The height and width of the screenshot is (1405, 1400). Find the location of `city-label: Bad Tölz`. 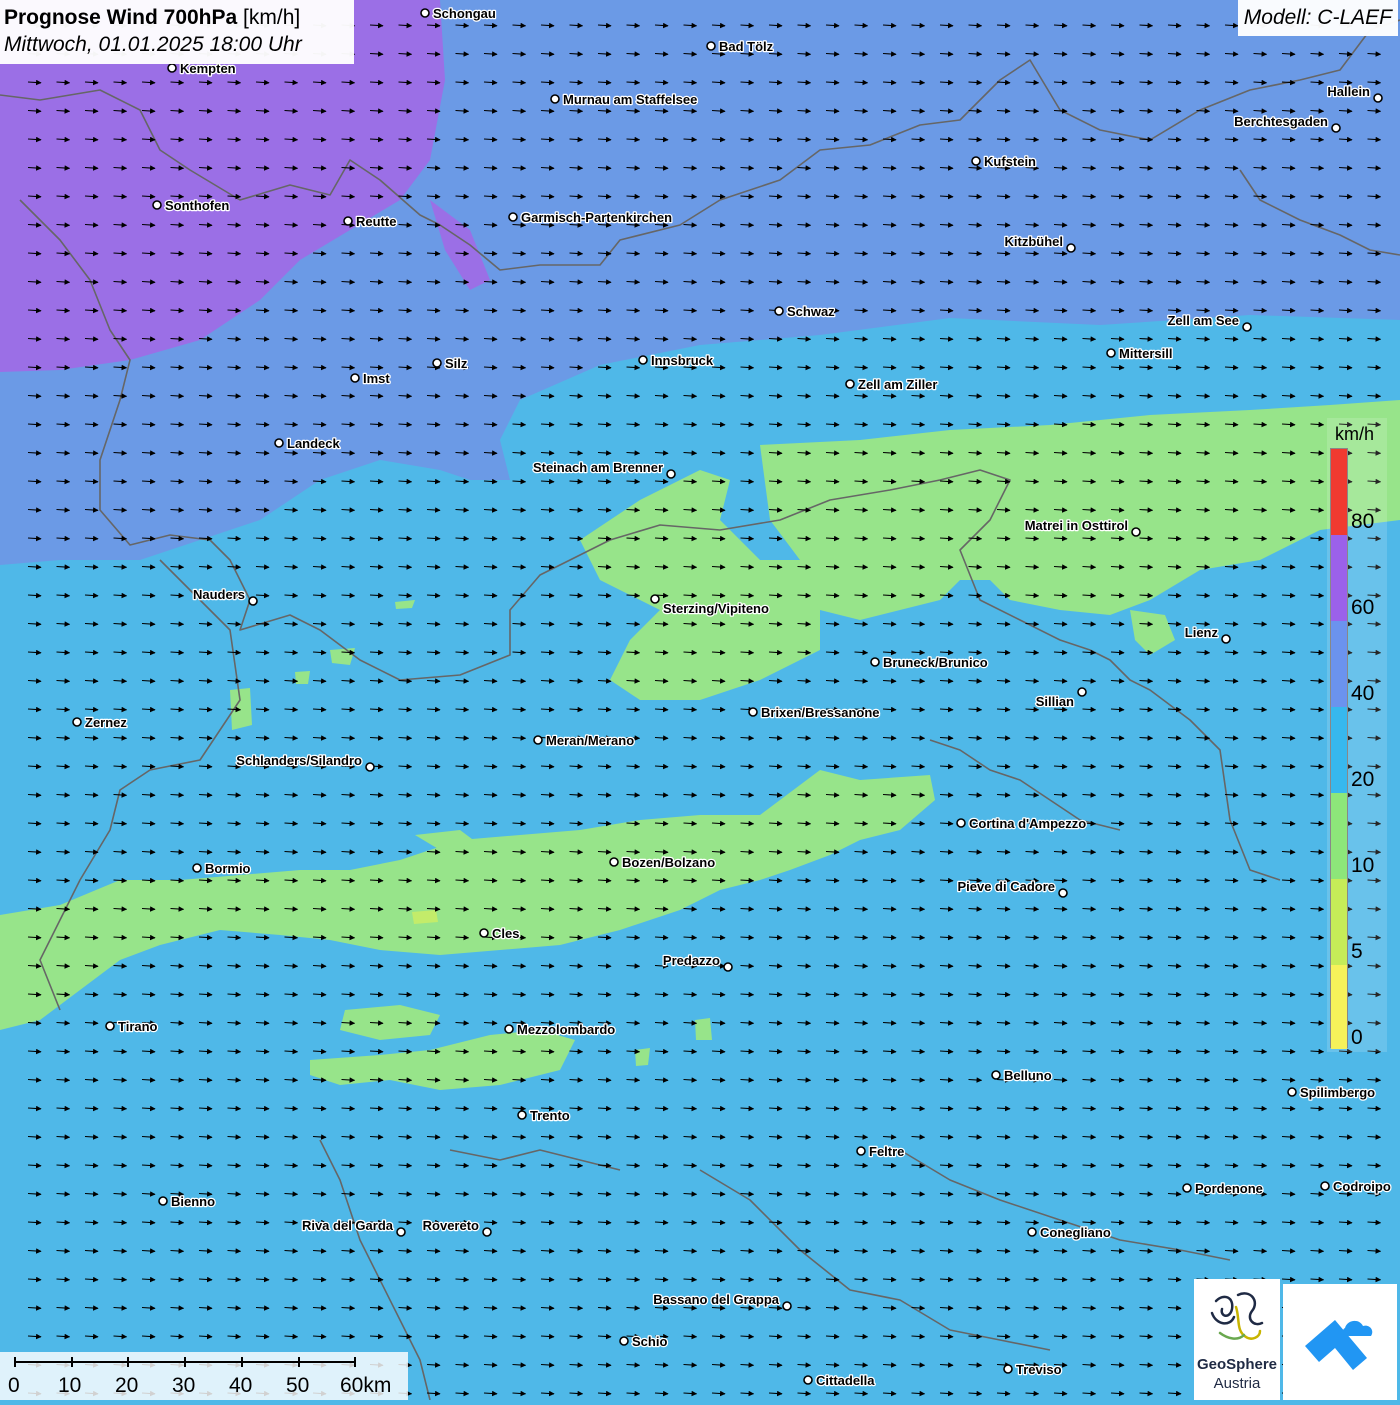

city-label: Bad Tölz is located at coordinates (746, 46).